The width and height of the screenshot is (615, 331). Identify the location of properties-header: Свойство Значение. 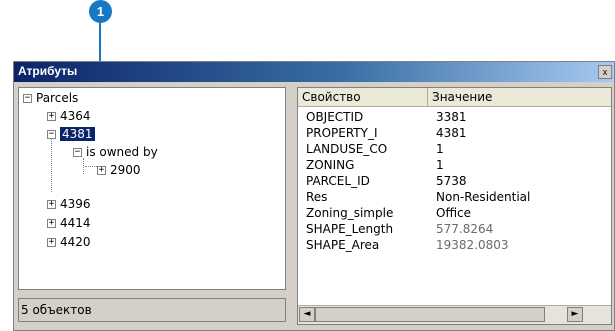
(454, 97).